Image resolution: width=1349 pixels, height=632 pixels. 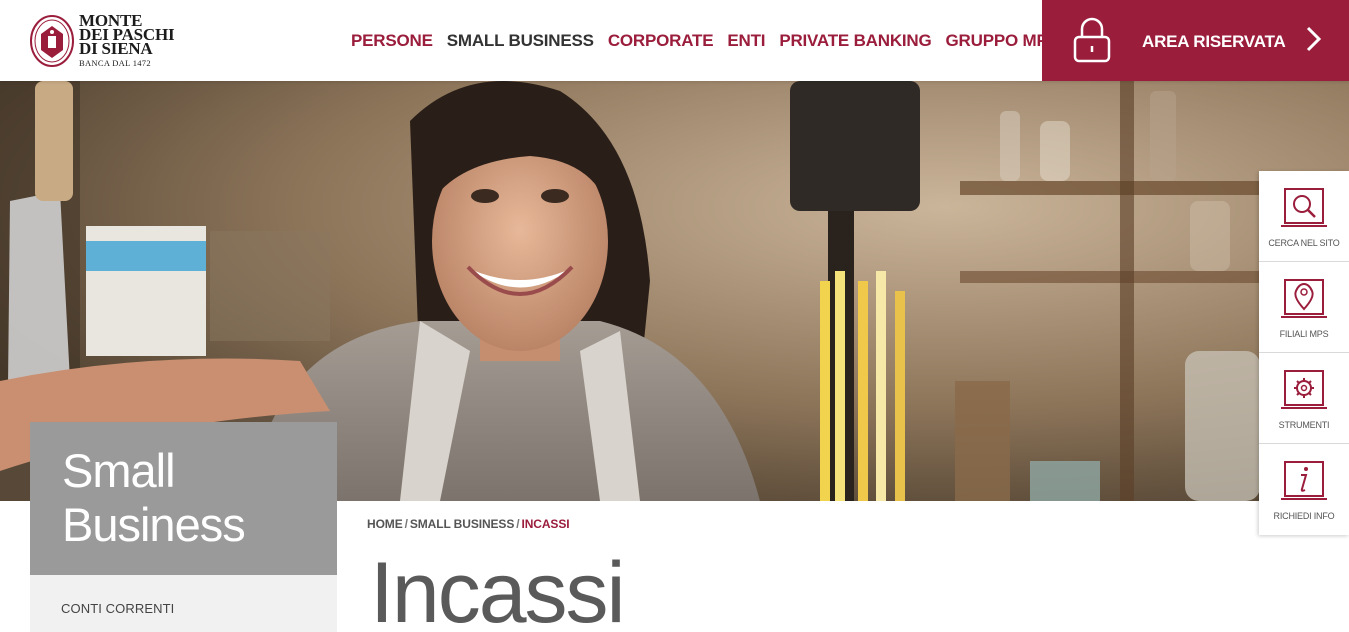 What do you see at coordinates (115, 62) in the screenshot?
I see `logo-subtitle: BANCA DAL 1472` at bounding box center [115, 62].